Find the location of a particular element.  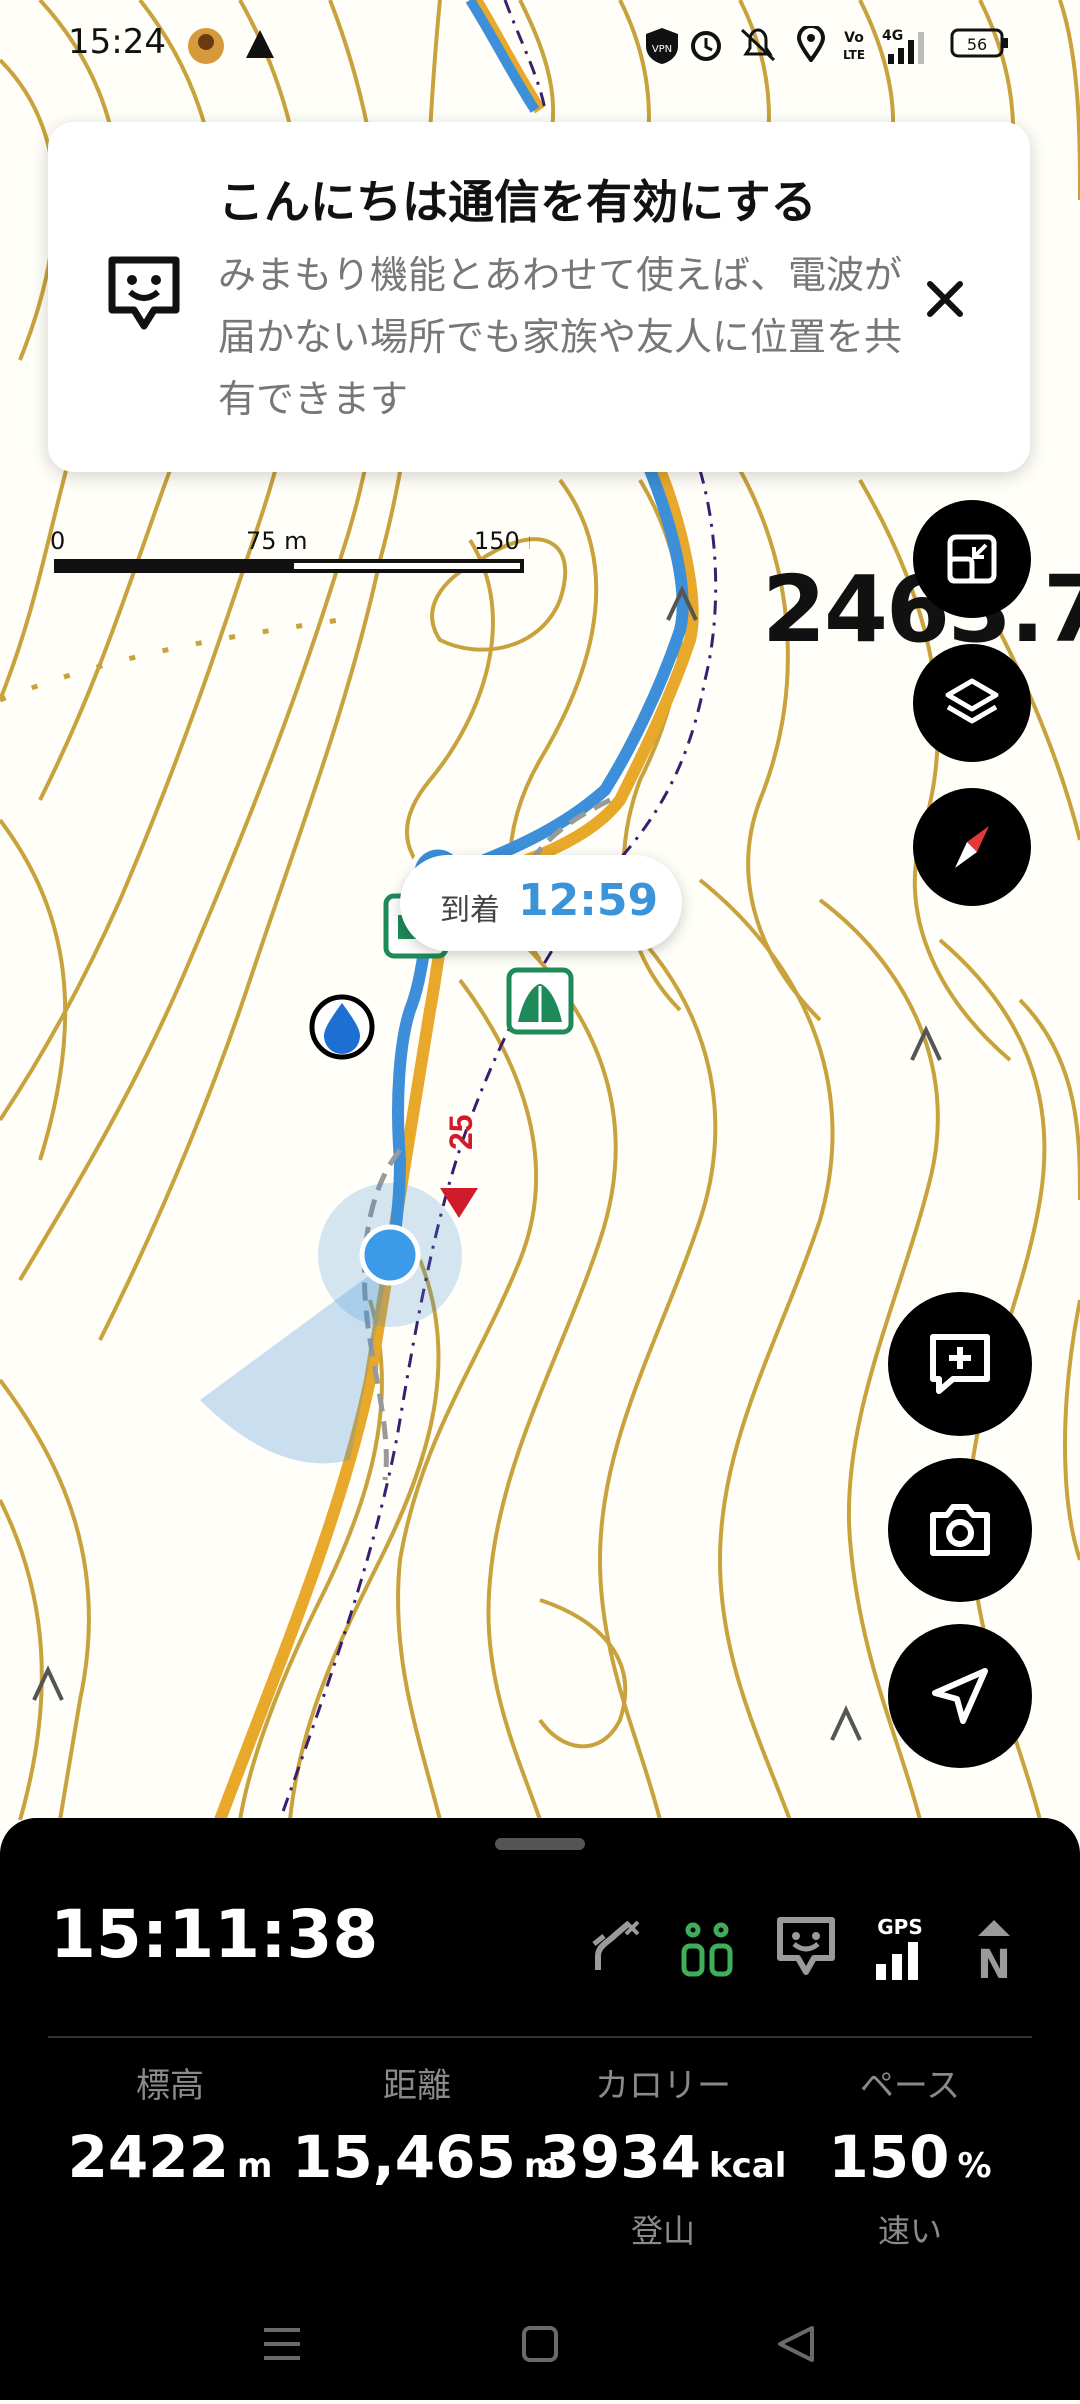

home-icon is located at coordinates (540, 2344).